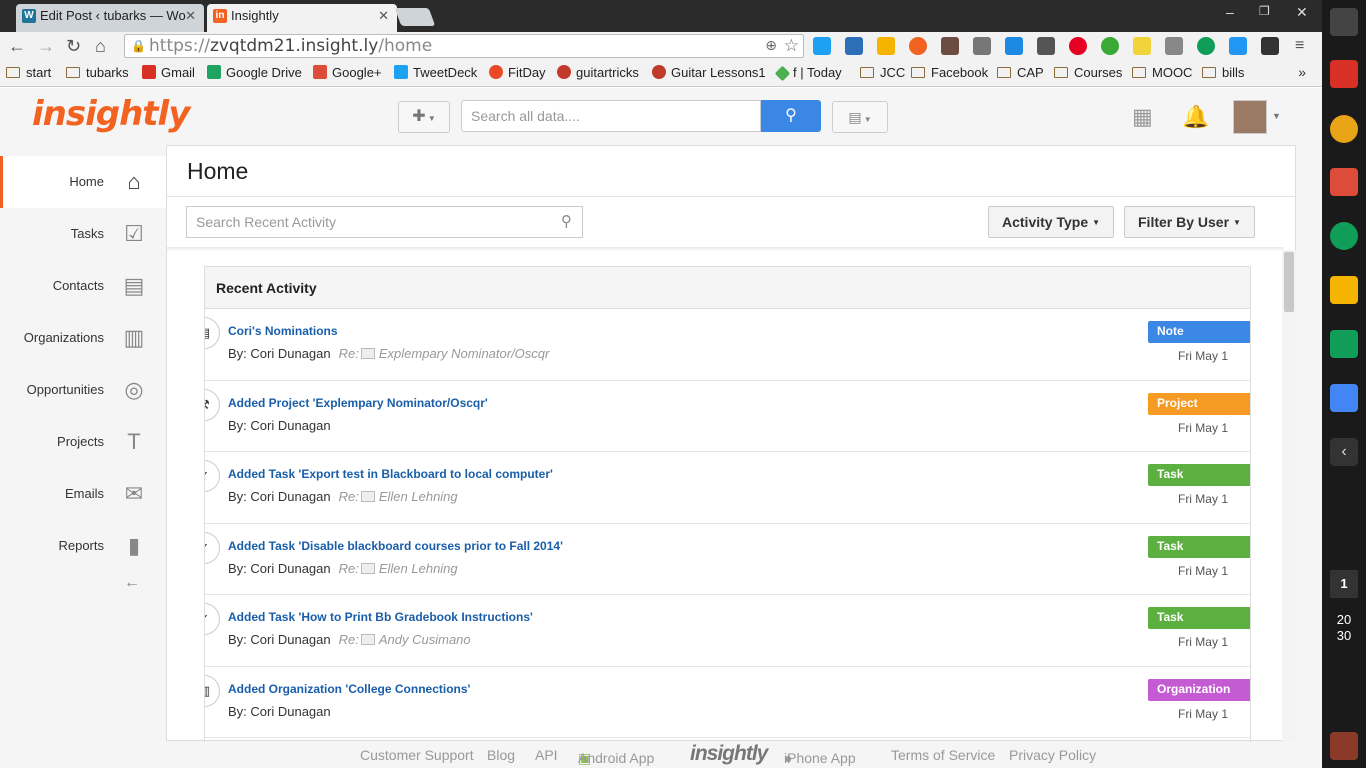 The image size is (1366, 768). I want to click on notifications-bell-icon: 🔔, so click(1195, 117).